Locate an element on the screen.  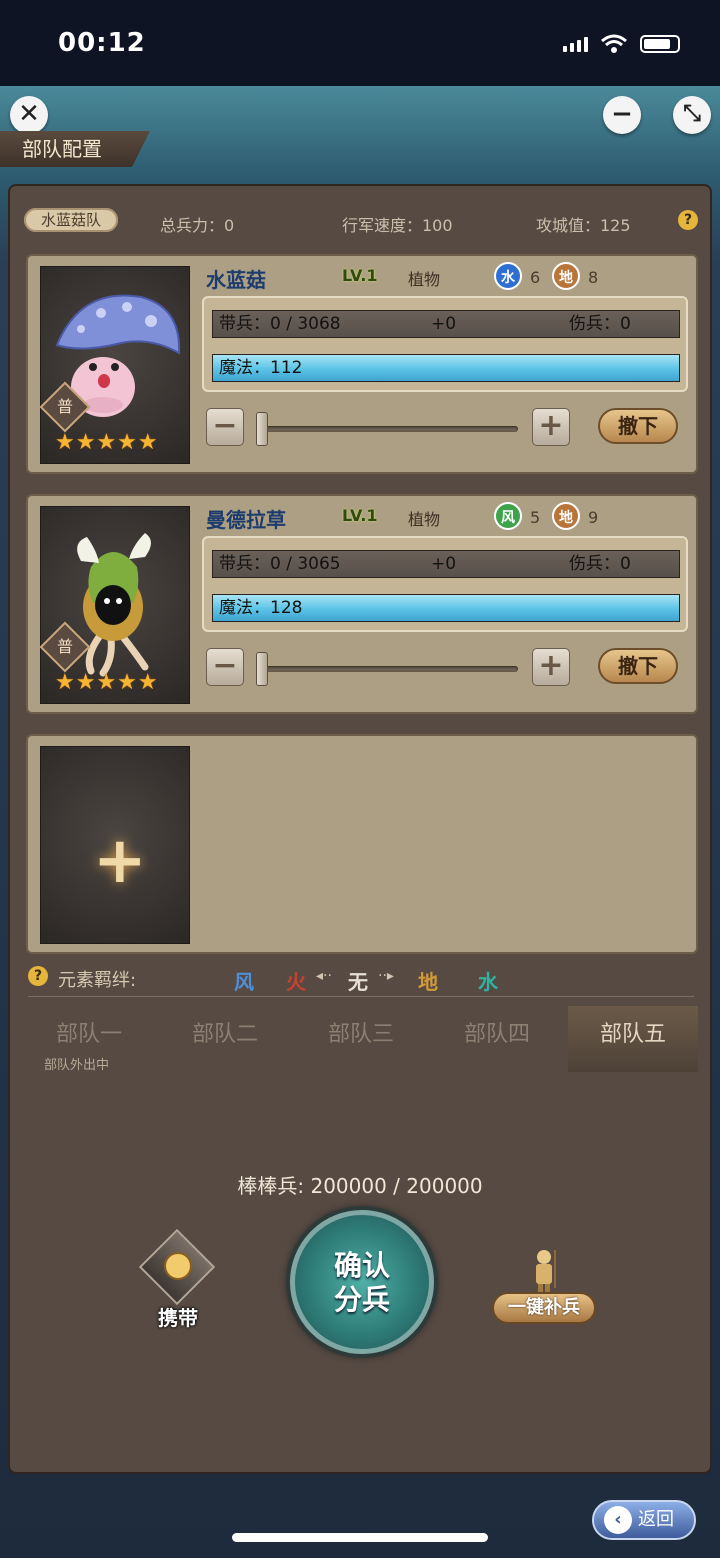
tab-team-4: 部队四 is located at coordinates (497, 1039).